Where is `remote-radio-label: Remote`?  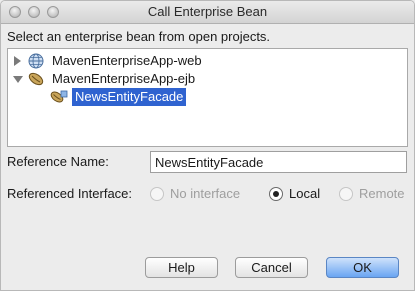 remote-radio-label: Remote is located at coordinates (382, 193).